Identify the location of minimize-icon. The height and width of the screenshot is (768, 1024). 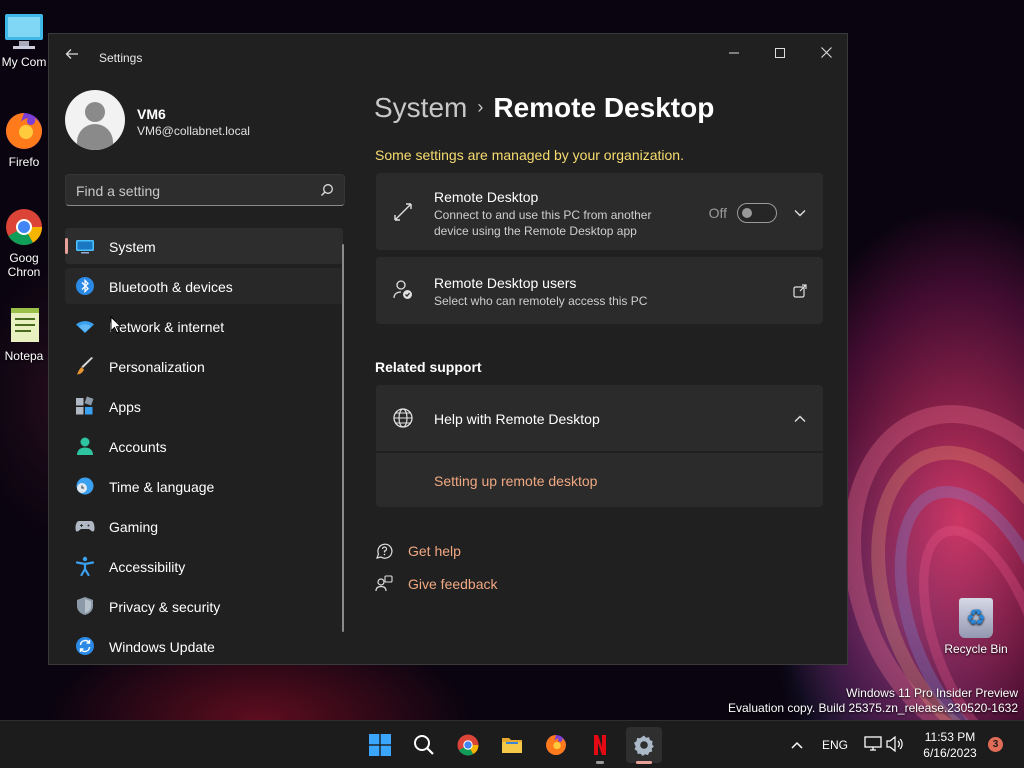
(734, 53).